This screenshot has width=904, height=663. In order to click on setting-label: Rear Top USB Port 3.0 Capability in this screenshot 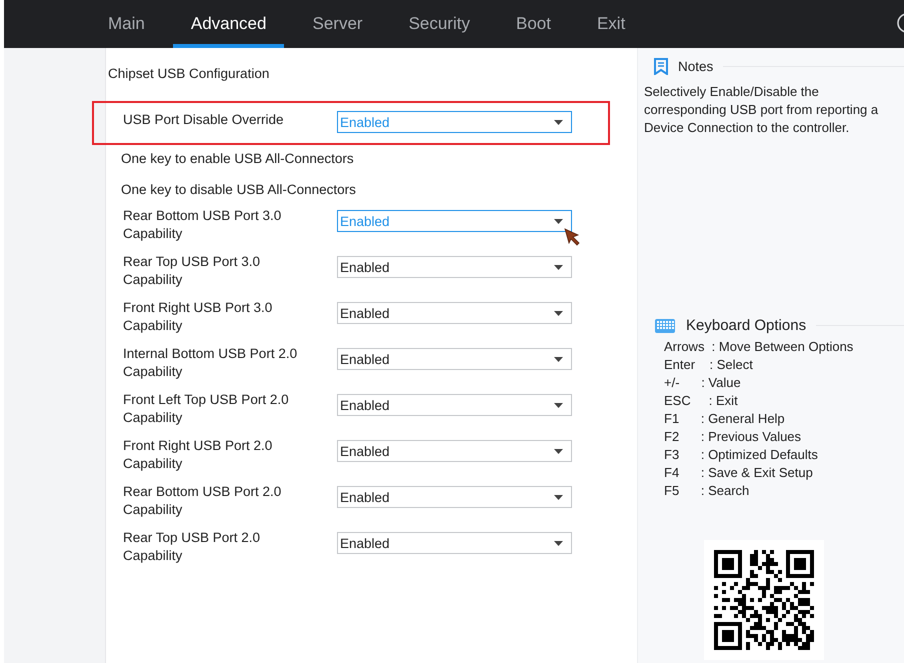, I will do `click(192, 271)`.